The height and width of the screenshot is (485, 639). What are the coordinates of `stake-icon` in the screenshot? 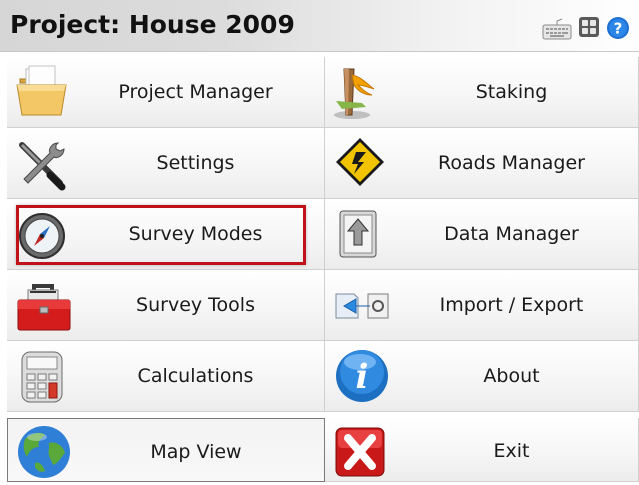 It's located at (360, 94).